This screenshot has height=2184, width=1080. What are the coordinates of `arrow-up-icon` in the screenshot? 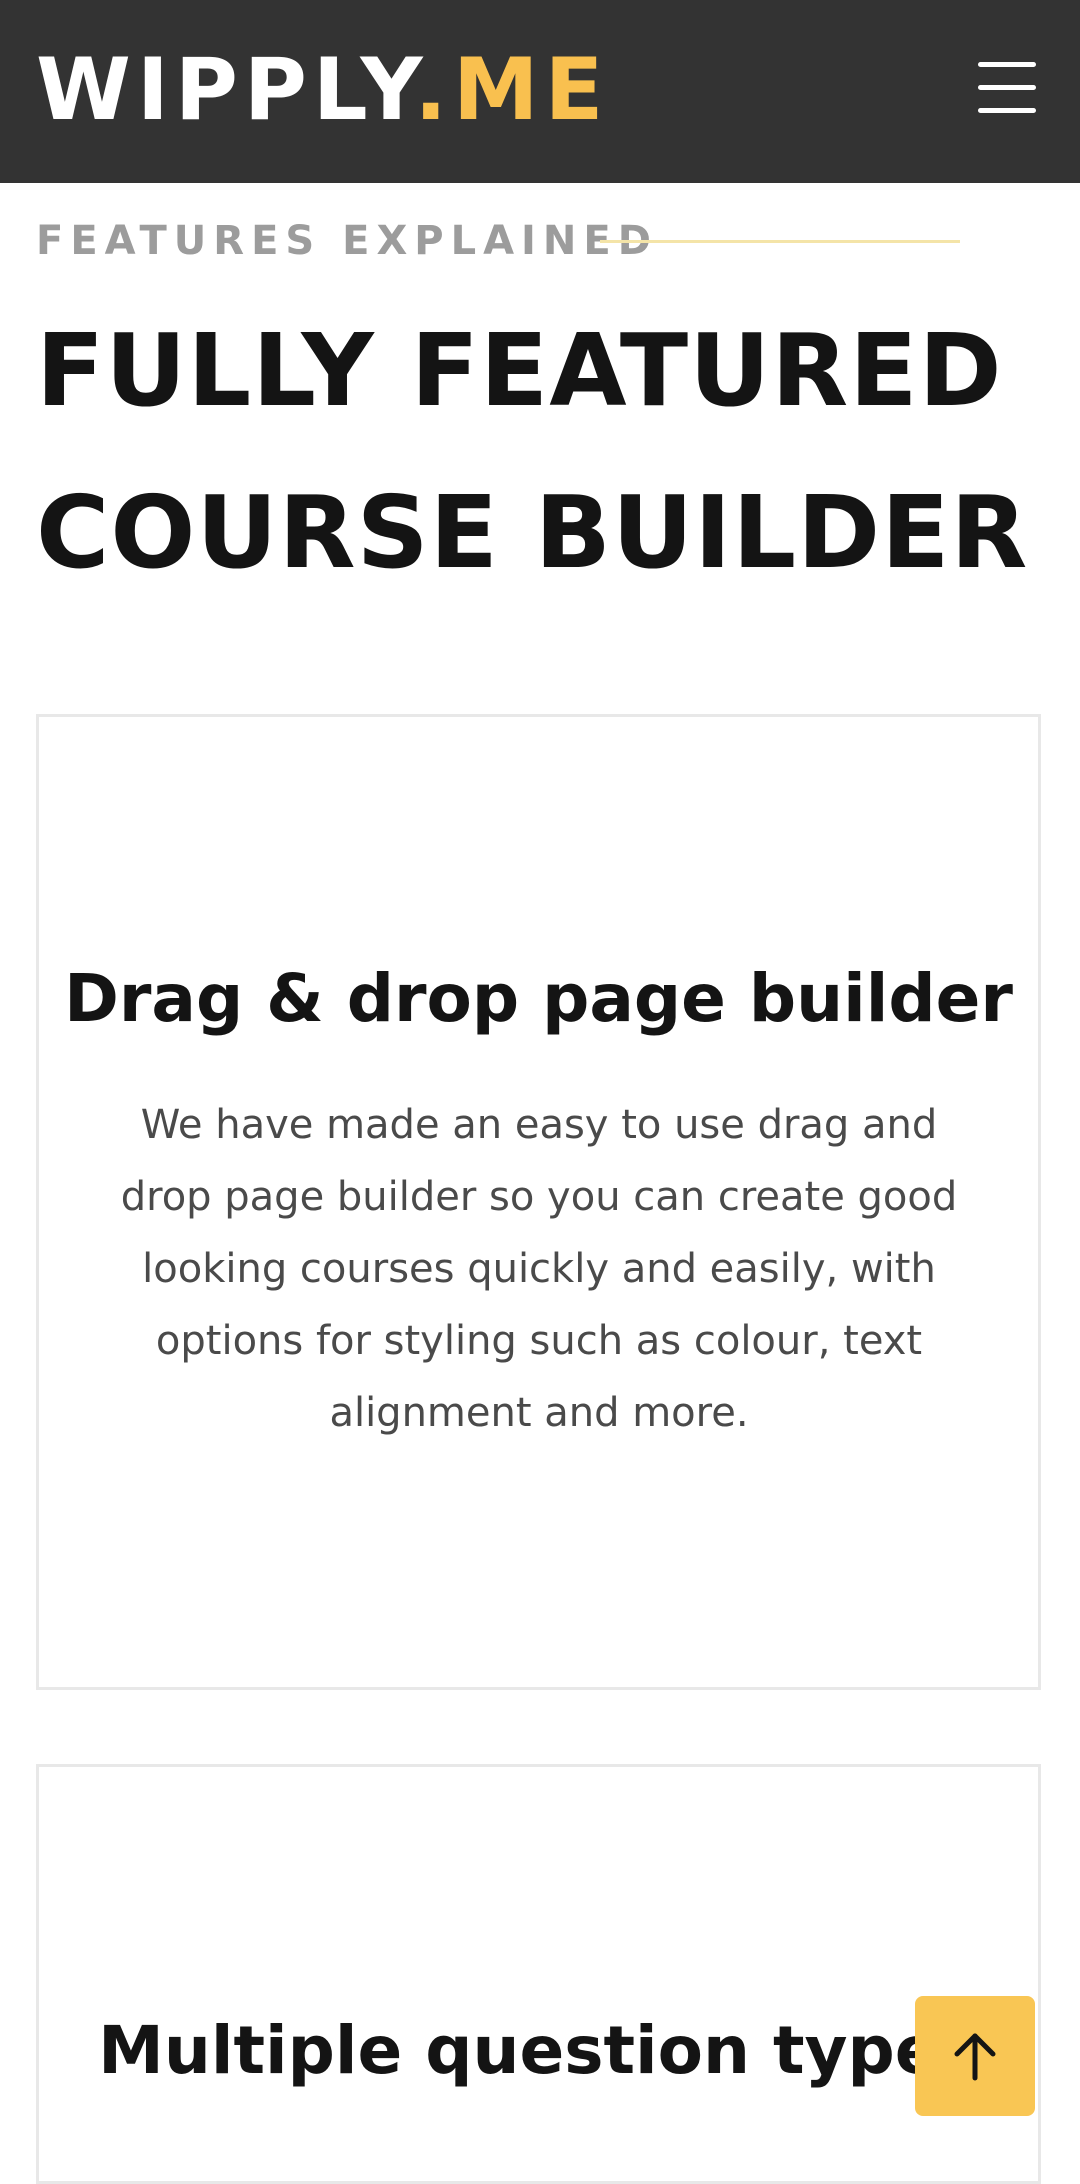 It's located at (975, 2057).